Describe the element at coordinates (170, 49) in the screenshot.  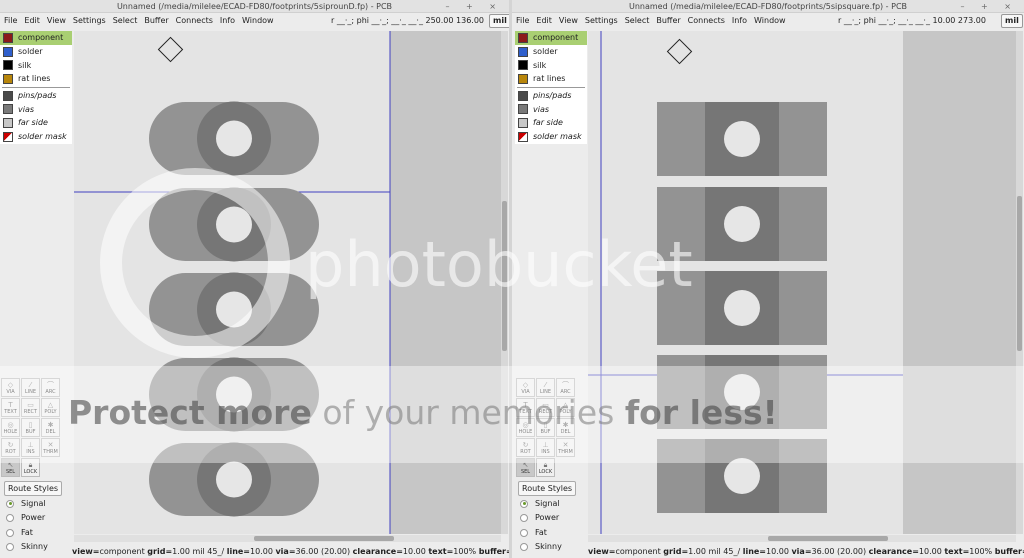
I see `origin-marker` at that location.